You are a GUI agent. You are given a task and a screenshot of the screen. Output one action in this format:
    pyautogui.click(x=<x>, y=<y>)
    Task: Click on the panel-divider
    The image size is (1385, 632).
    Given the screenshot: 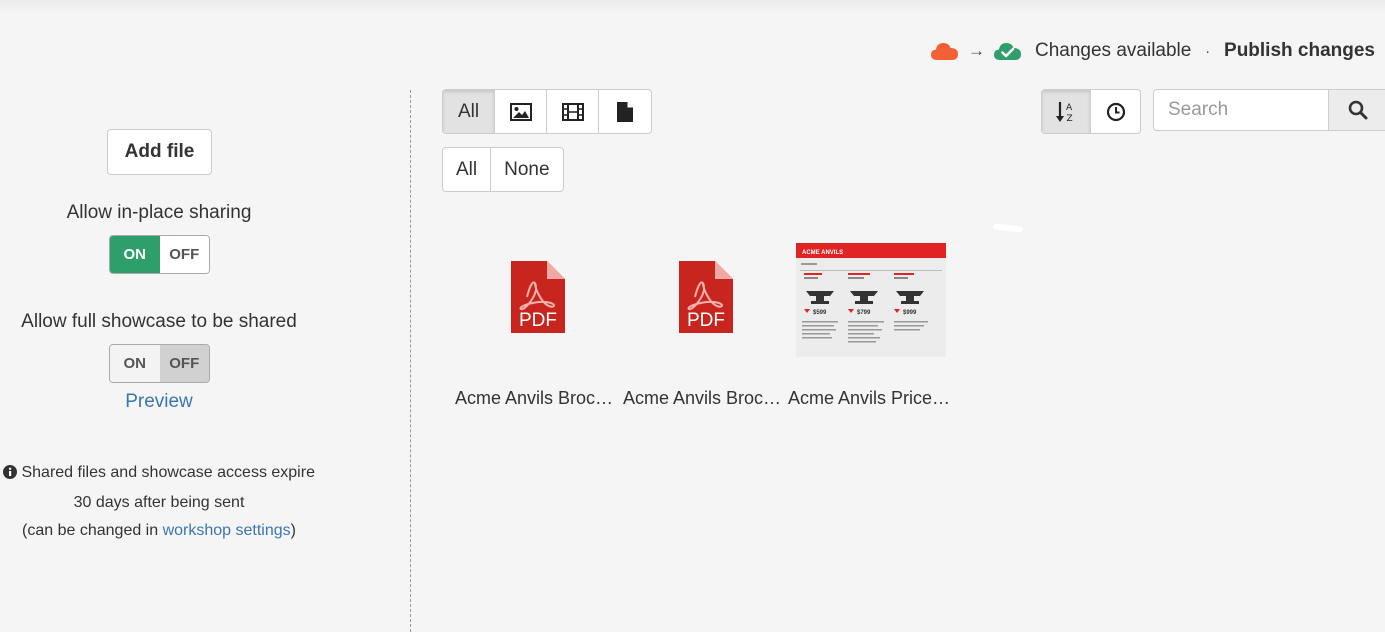 What is the action you would take?
    pyautogui.click(x=410, y=361)
    